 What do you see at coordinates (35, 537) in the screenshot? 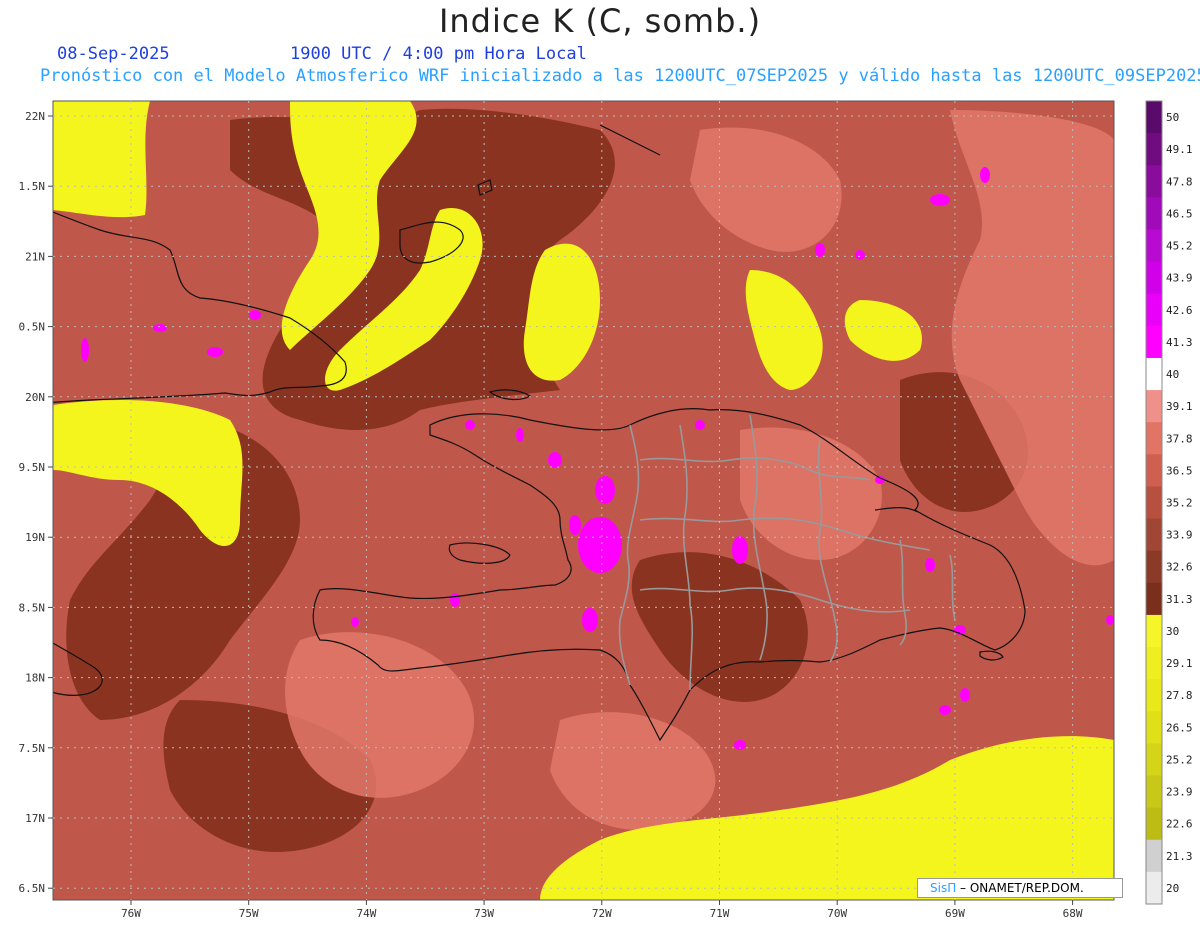
I see `lat-label: 19N` at bounding box center [35, 537].